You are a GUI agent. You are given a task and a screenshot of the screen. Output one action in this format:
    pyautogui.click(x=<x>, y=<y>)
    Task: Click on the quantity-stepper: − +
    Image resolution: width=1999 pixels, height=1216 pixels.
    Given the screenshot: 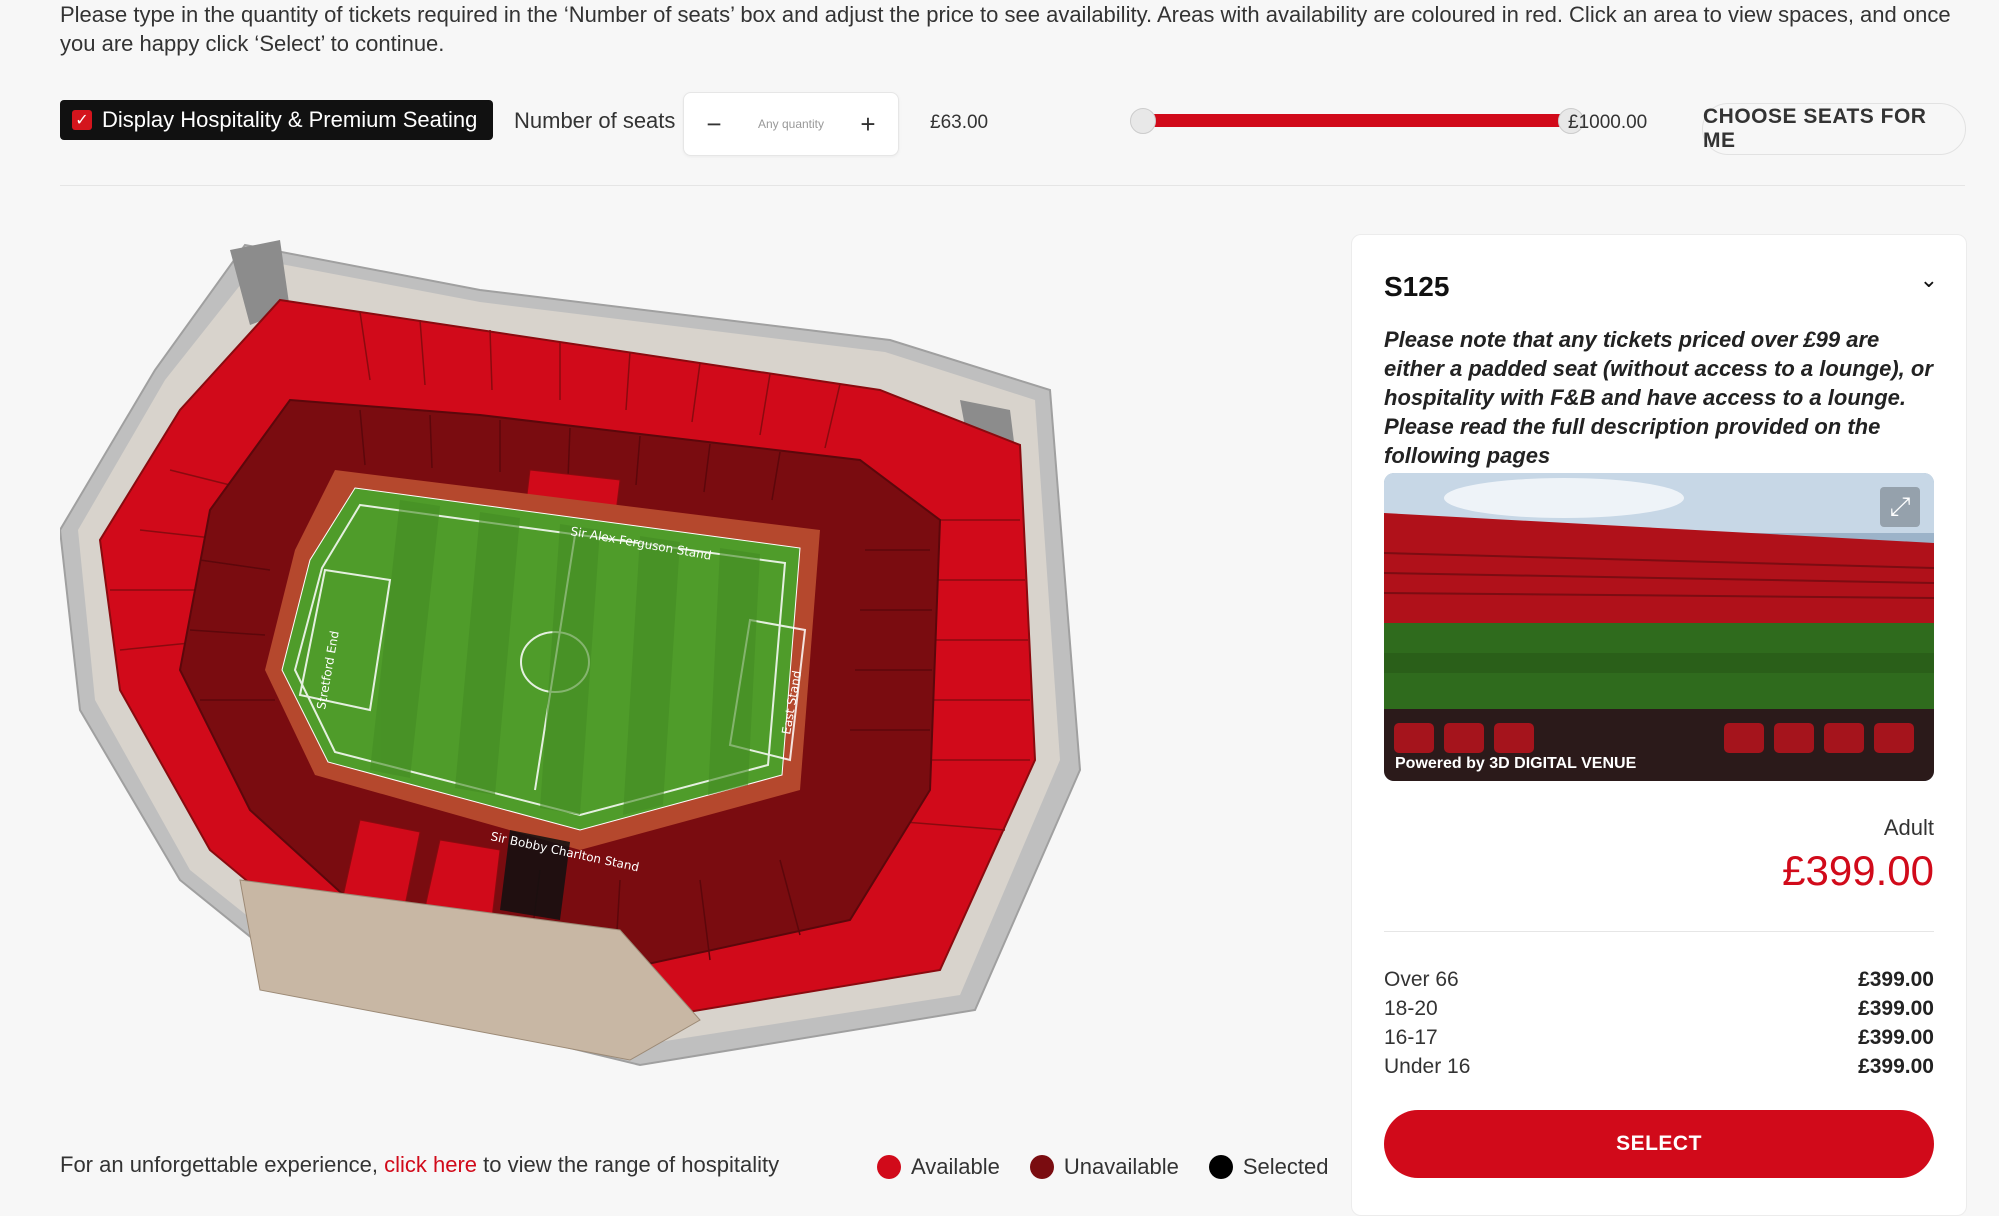 What is the action you would take?
    pyautogui.click(x=791, y=124)
    